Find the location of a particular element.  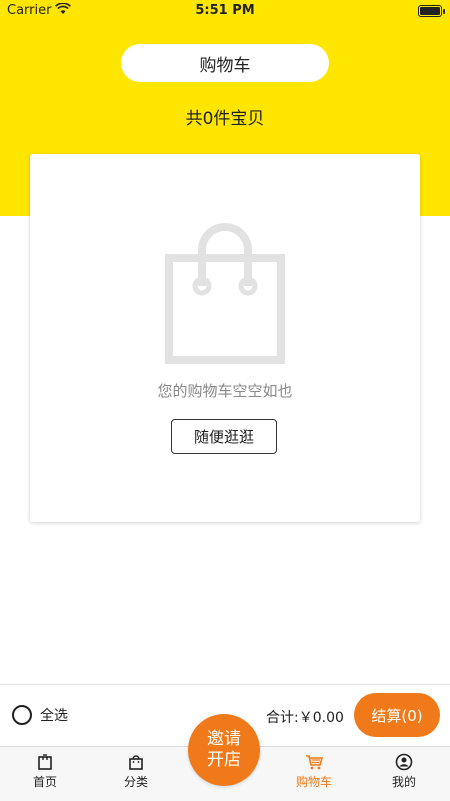

page-title-text: 购物车 is located at coordinates (225, 65).